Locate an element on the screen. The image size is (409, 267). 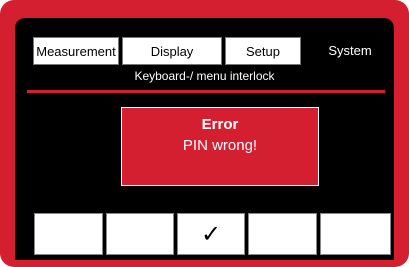
menu-tabs: Measurement Display Setup System is located at coordinates (211, 51).